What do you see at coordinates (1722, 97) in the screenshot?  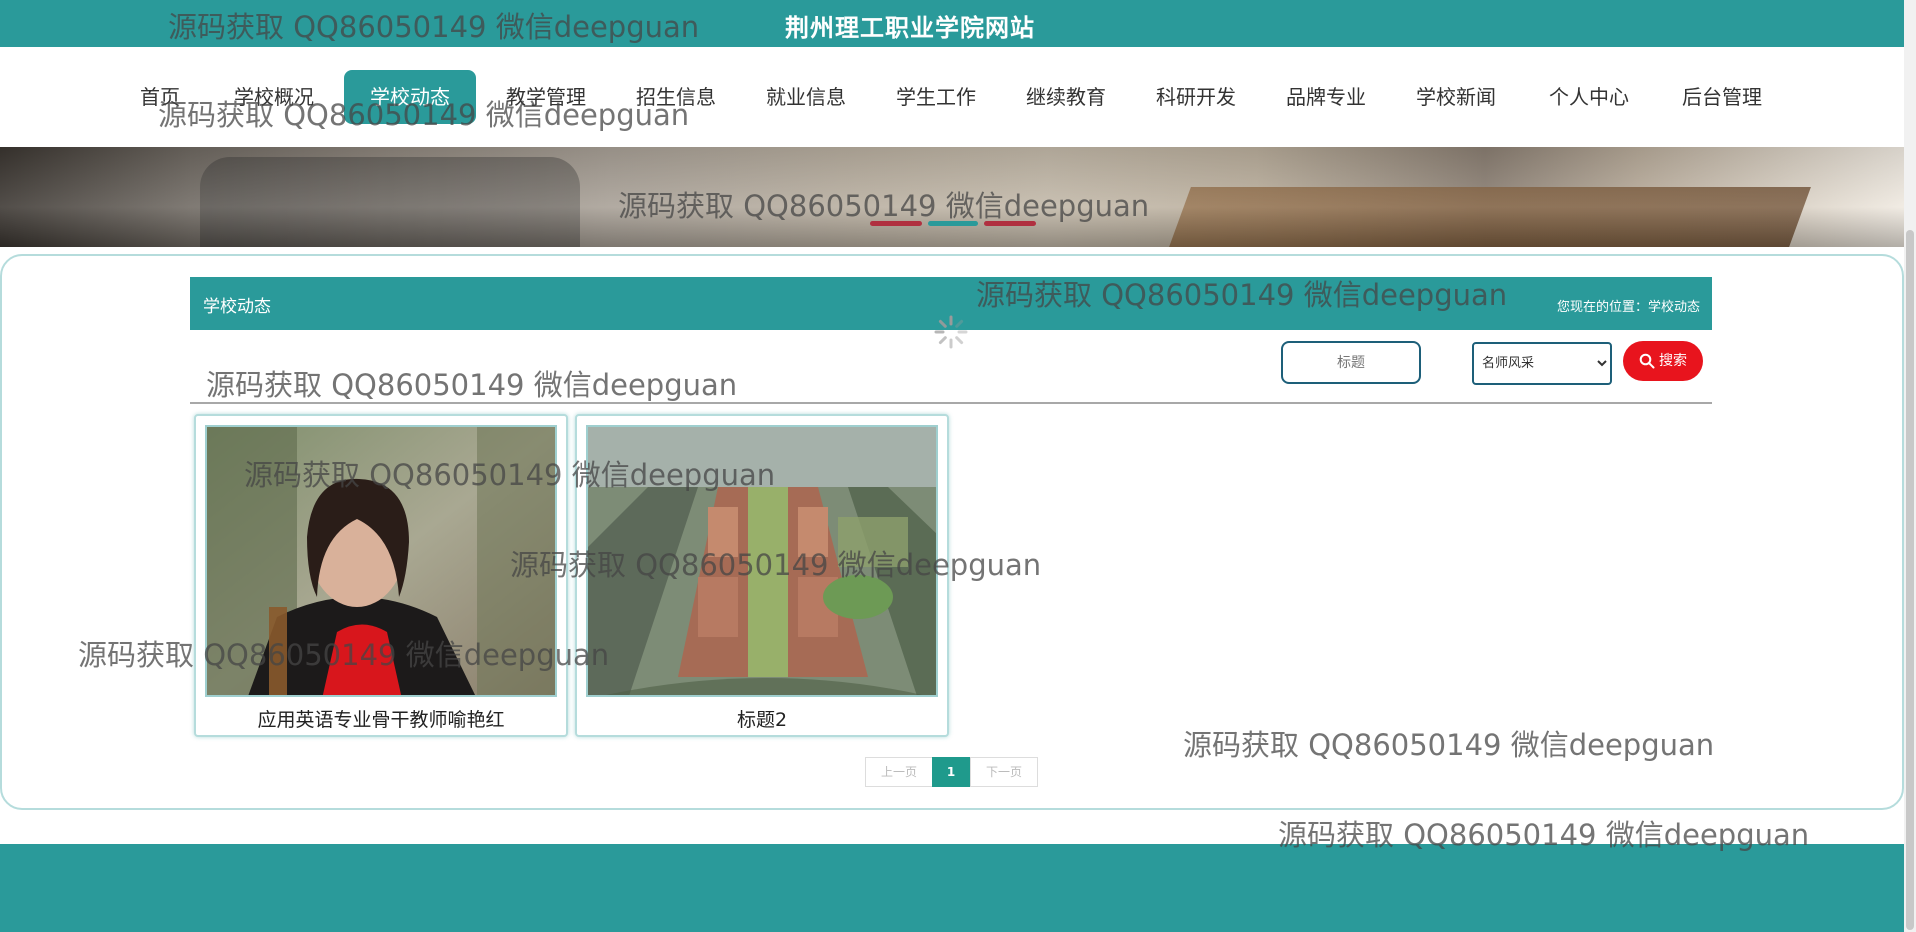 I see `nav-item-admin: 后台管理` at bounding box center [1722, 97].